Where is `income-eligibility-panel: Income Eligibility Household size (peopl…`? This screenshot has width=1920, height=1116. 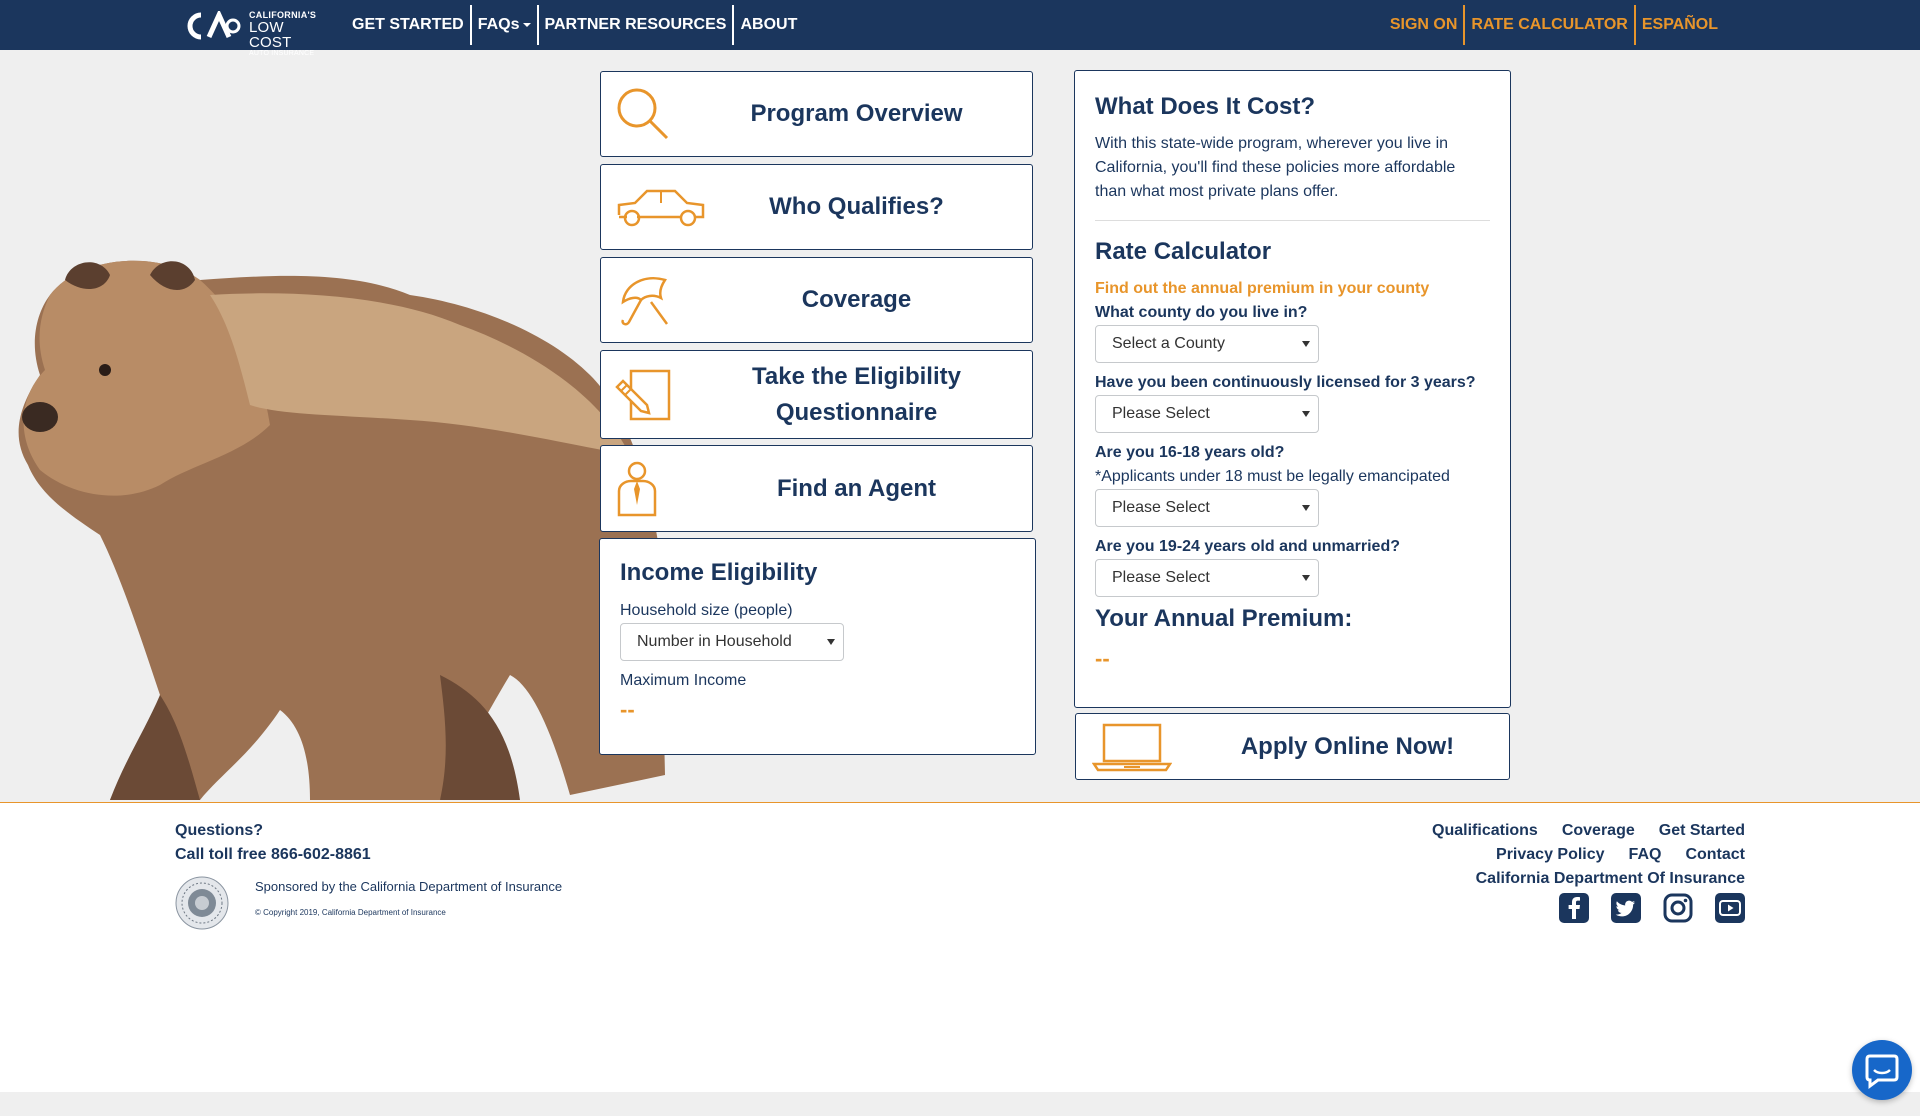
income-eligibility-panel: Income Eligibility Household size (peopl… is located at coordinates (817, 646).